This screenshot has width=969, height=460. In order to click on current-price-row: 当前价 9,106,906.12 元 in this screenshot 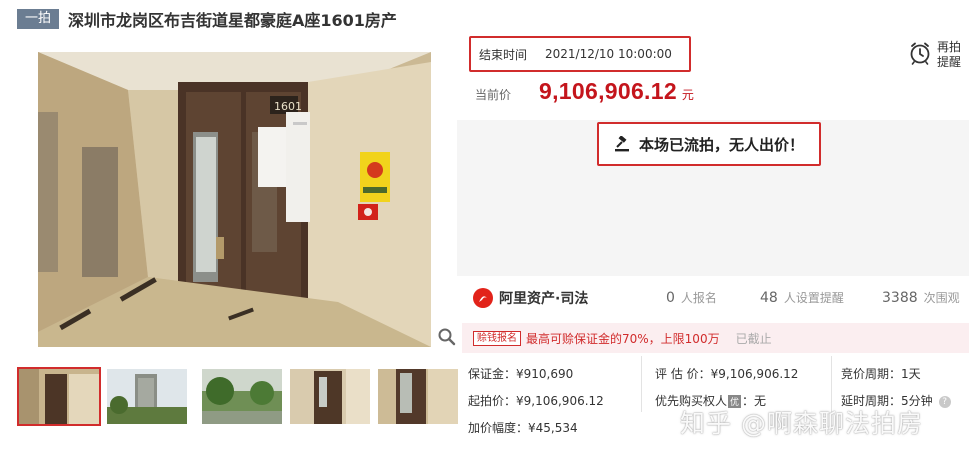, I will do `click(584, 91)`.